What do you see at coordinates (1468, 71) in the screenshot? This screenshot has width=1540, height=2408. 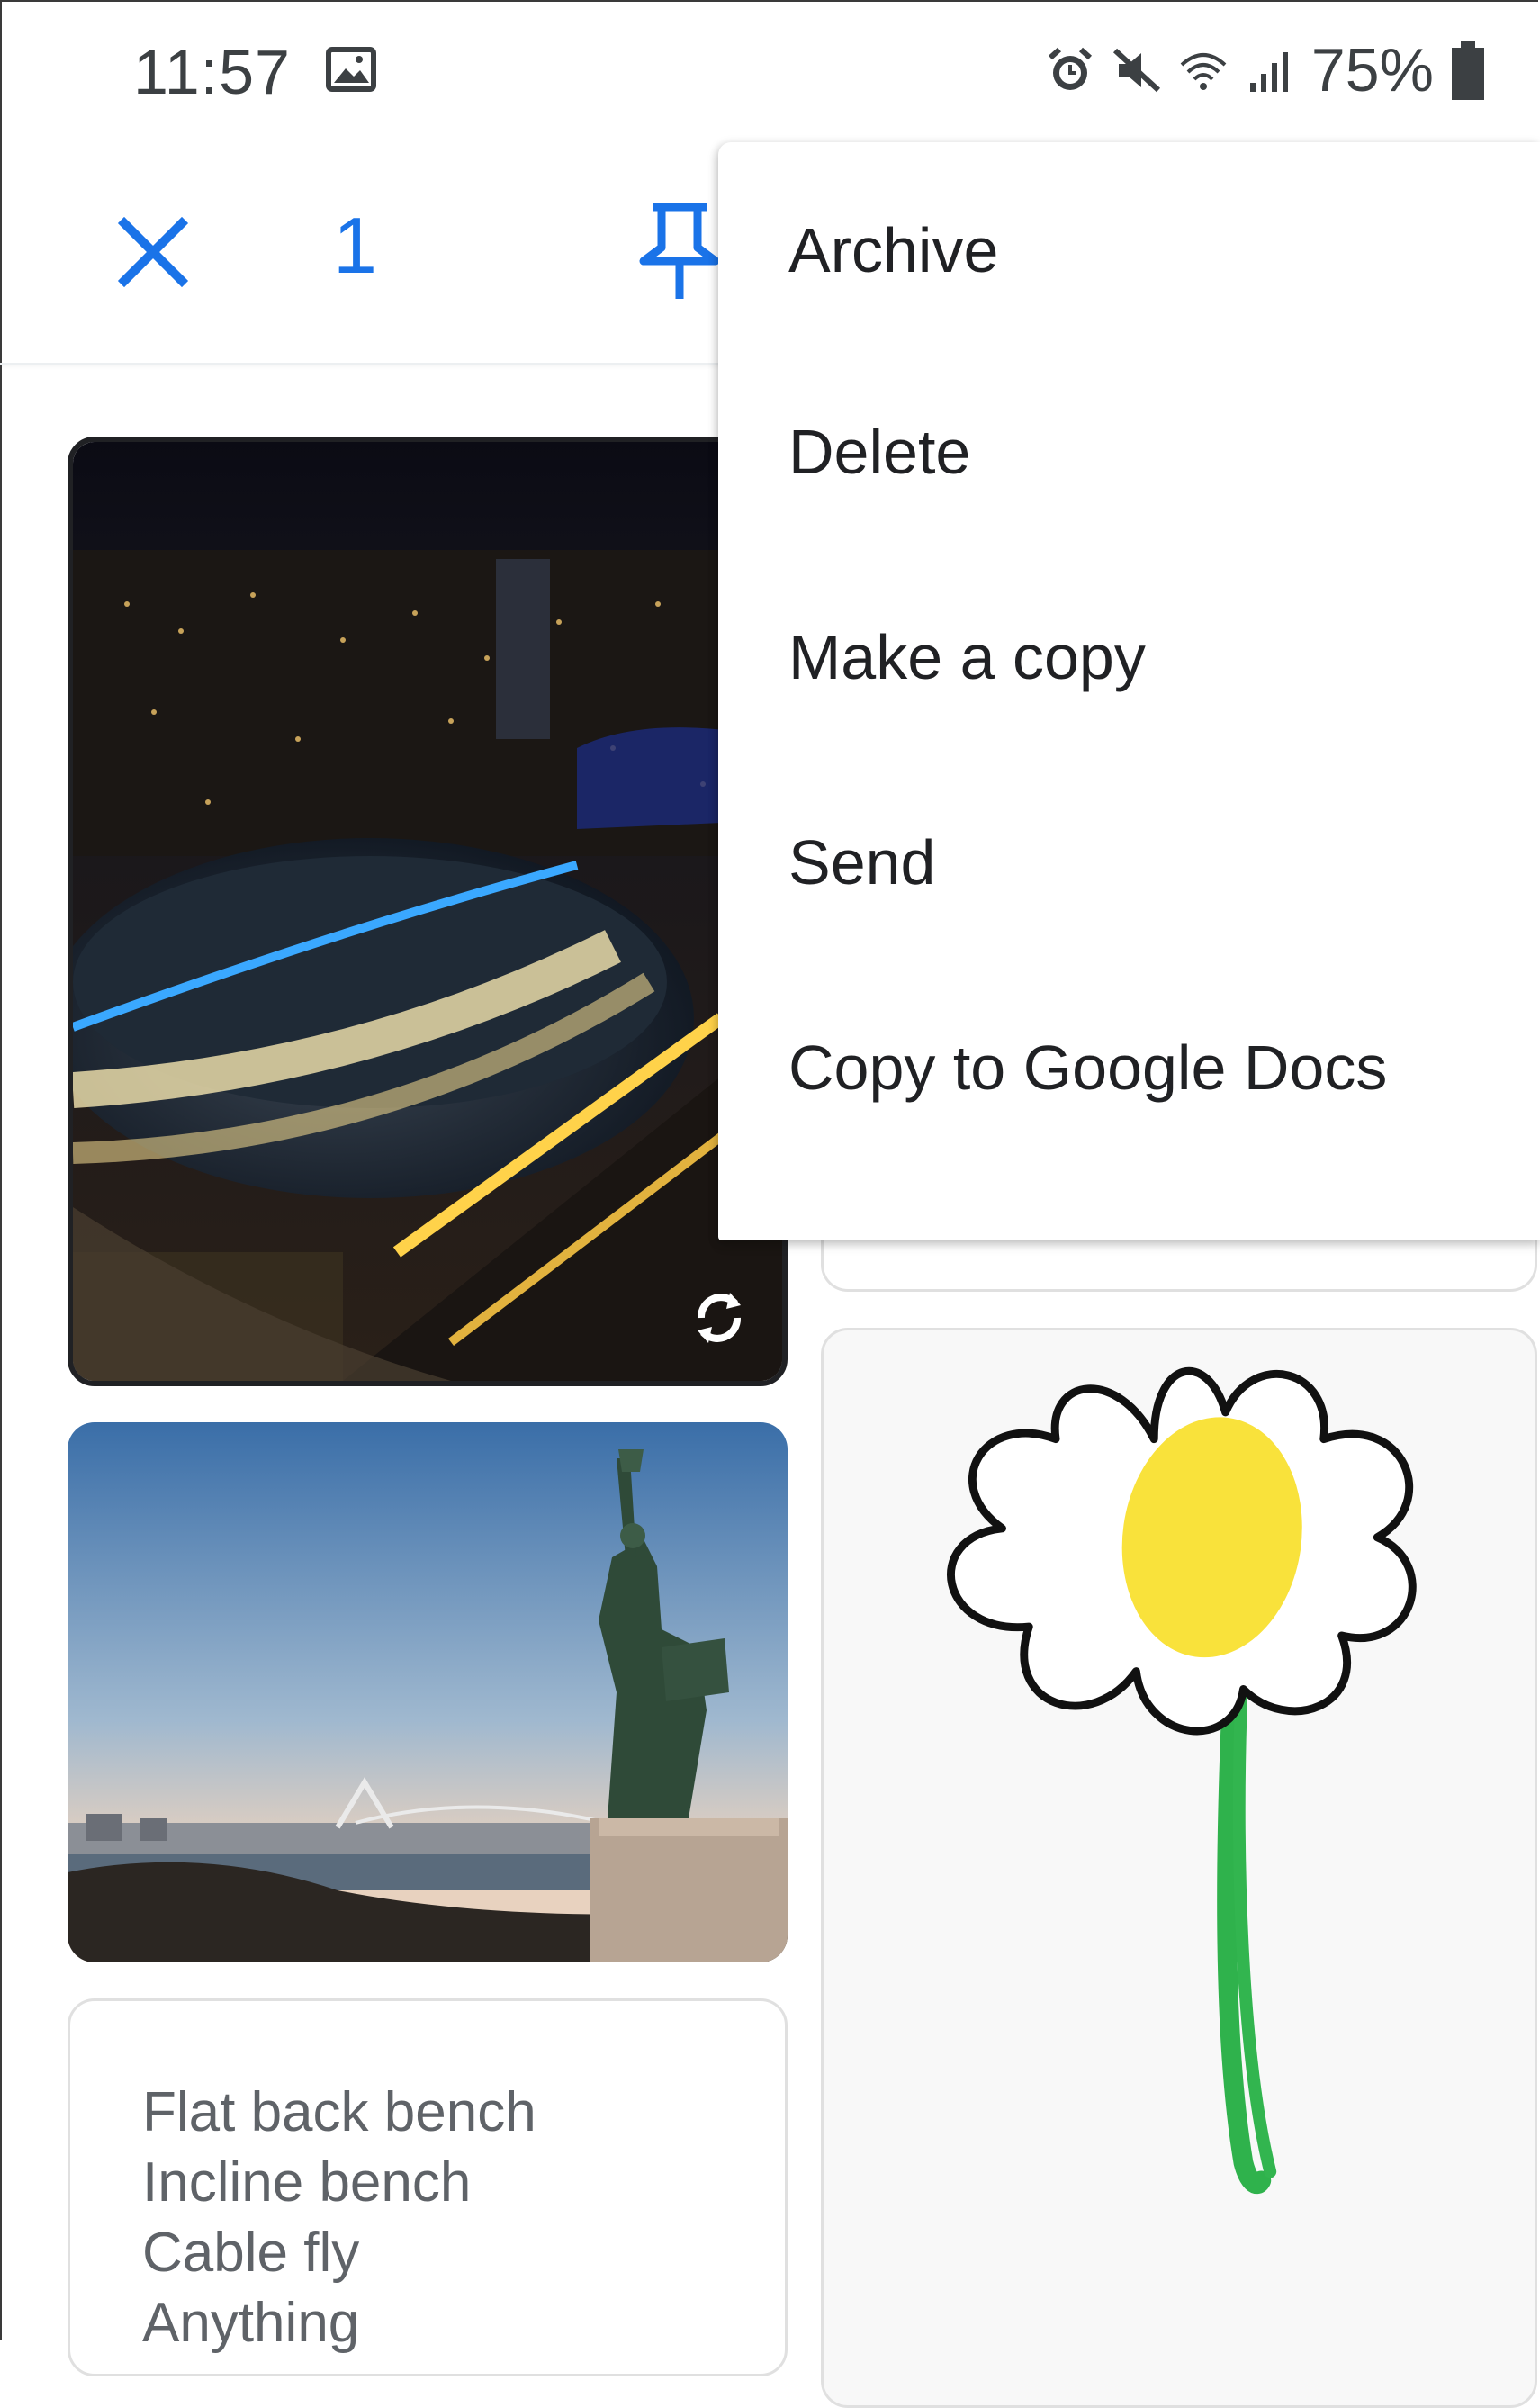 I see `battery-icon` at bounding box center [1468, 71].